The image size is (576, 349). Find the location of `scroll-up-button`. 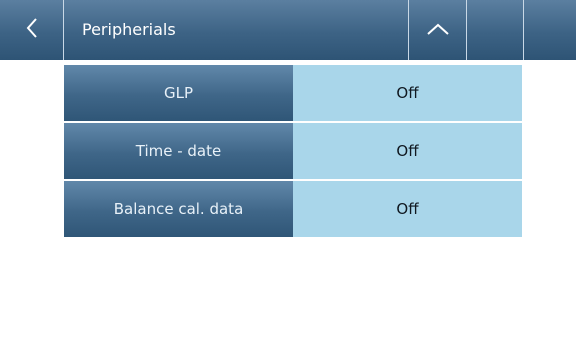

scroll-up-button is located at coordinates (437, 30).